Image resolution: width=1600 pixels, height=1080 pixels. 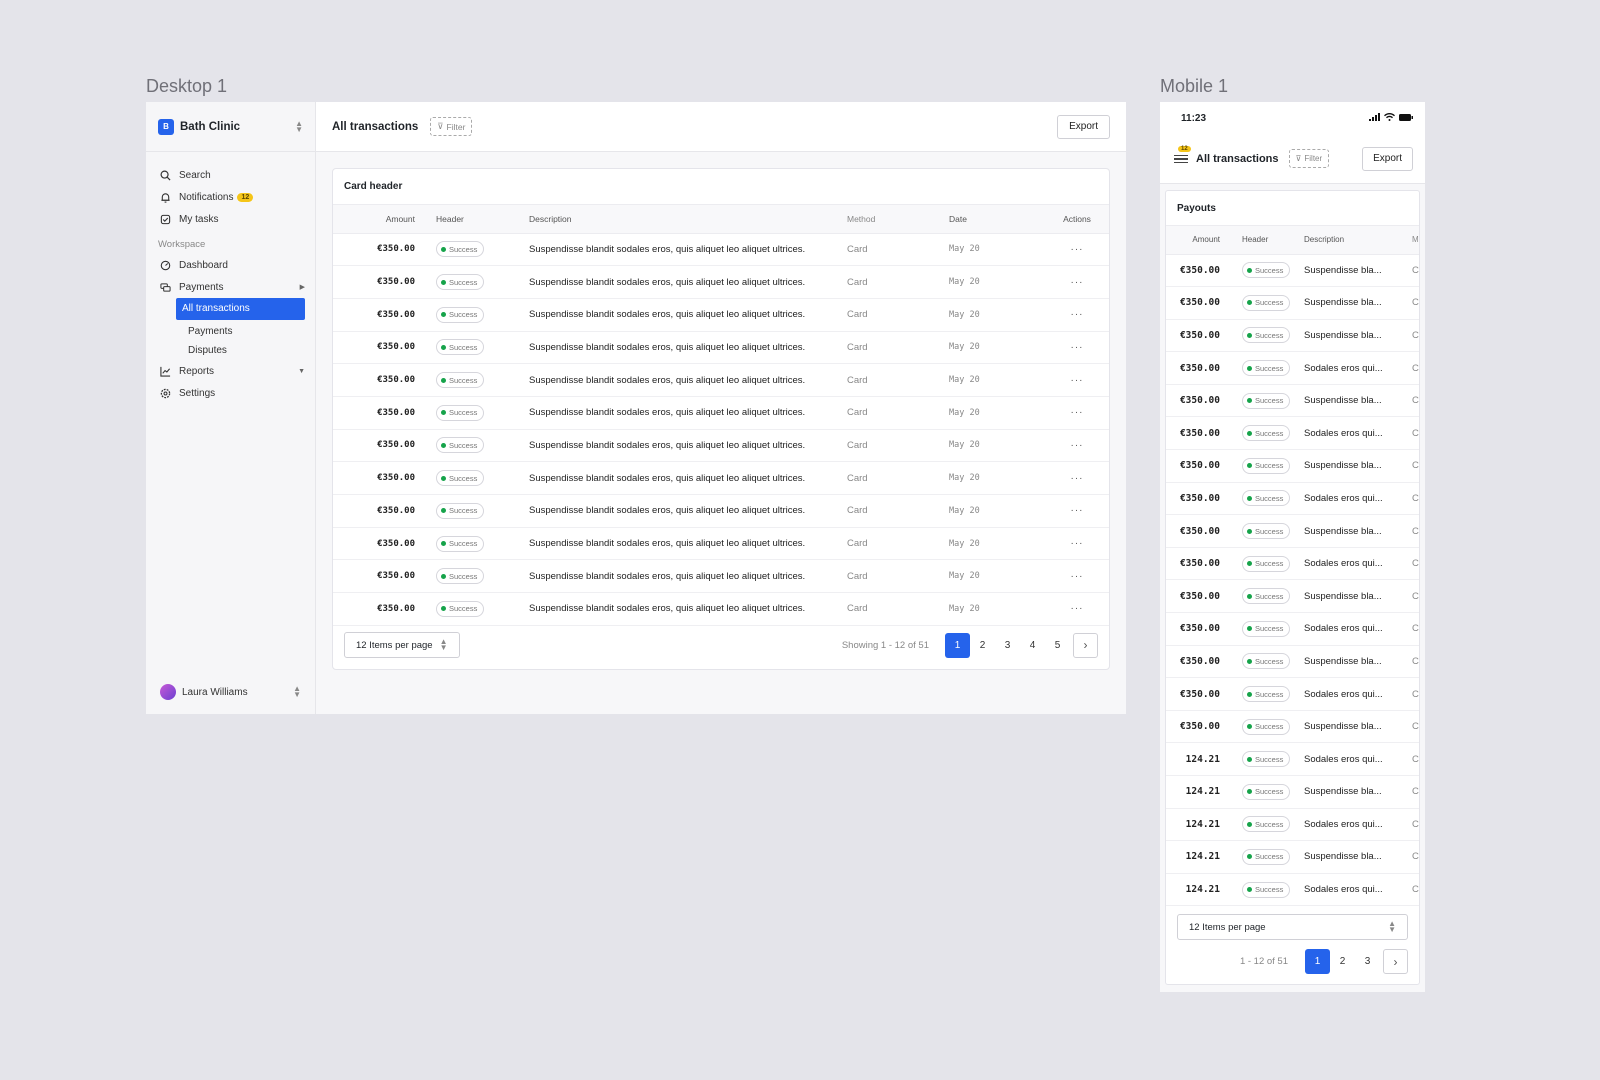 I want to click on sidebar-item-settings: Settings, so click(x=231, y=393).